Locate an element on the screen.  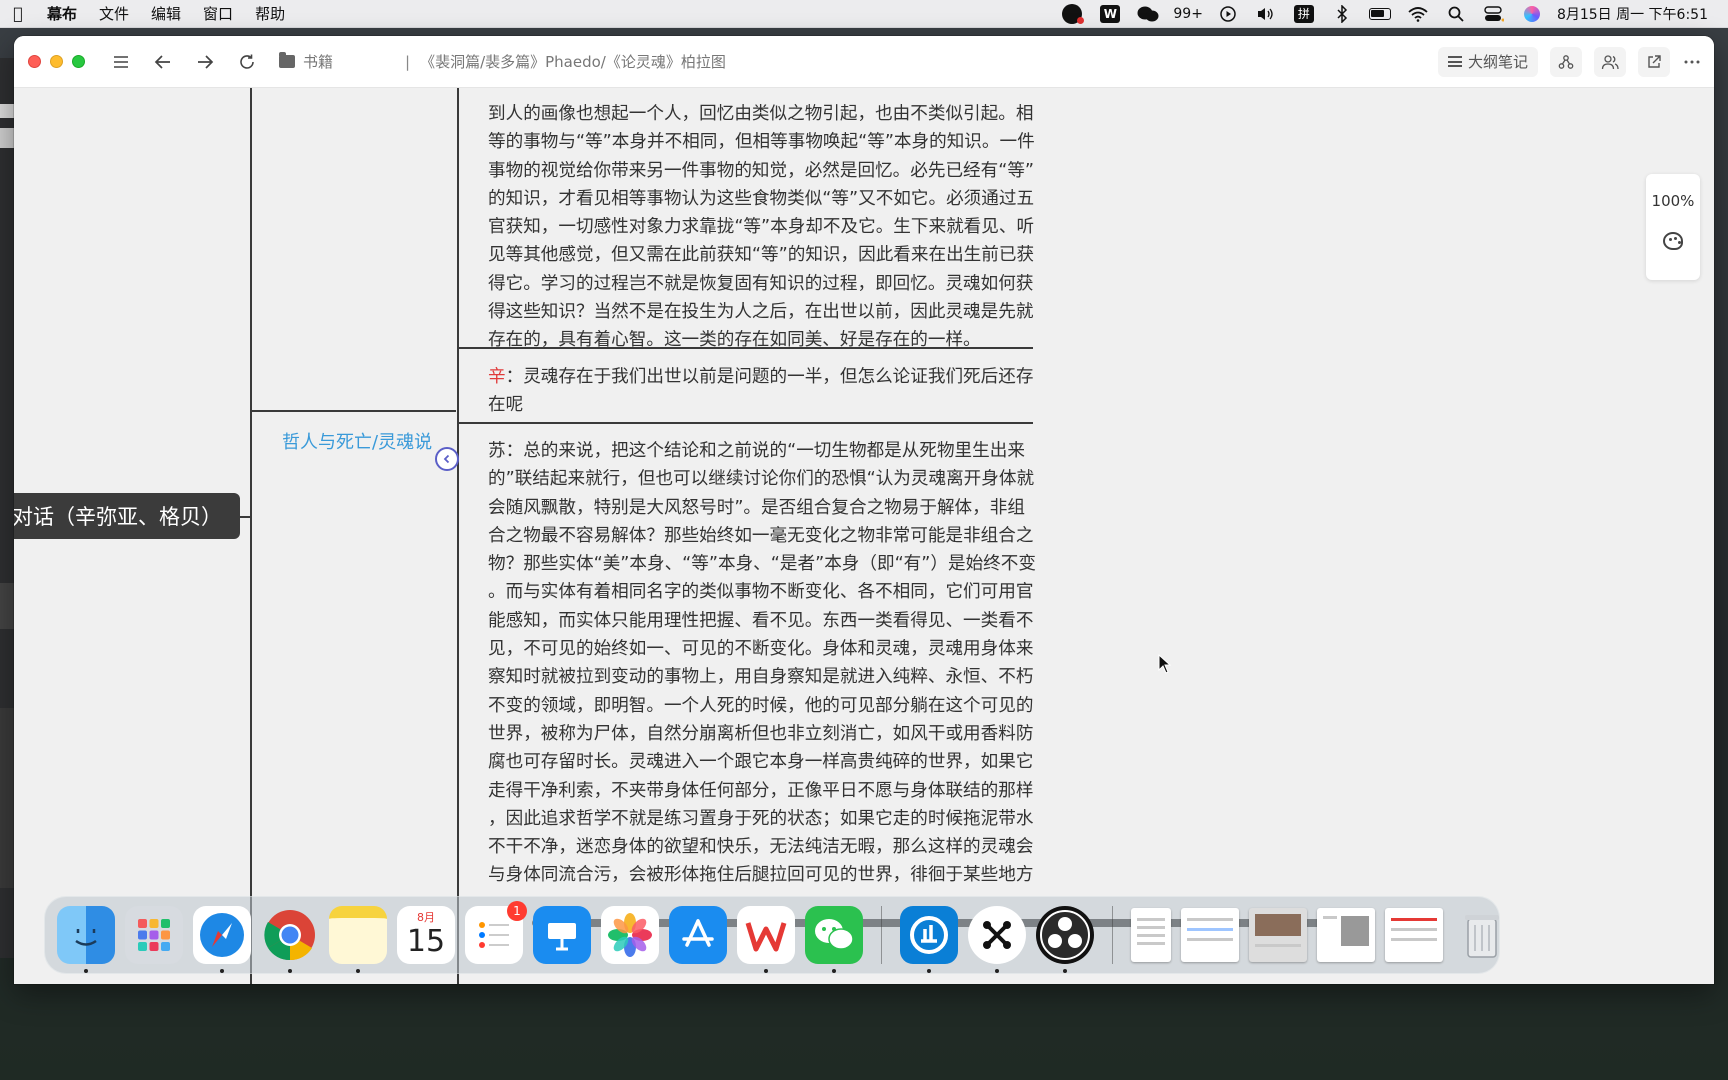
notes-icon is located at coordinates (358, 939).